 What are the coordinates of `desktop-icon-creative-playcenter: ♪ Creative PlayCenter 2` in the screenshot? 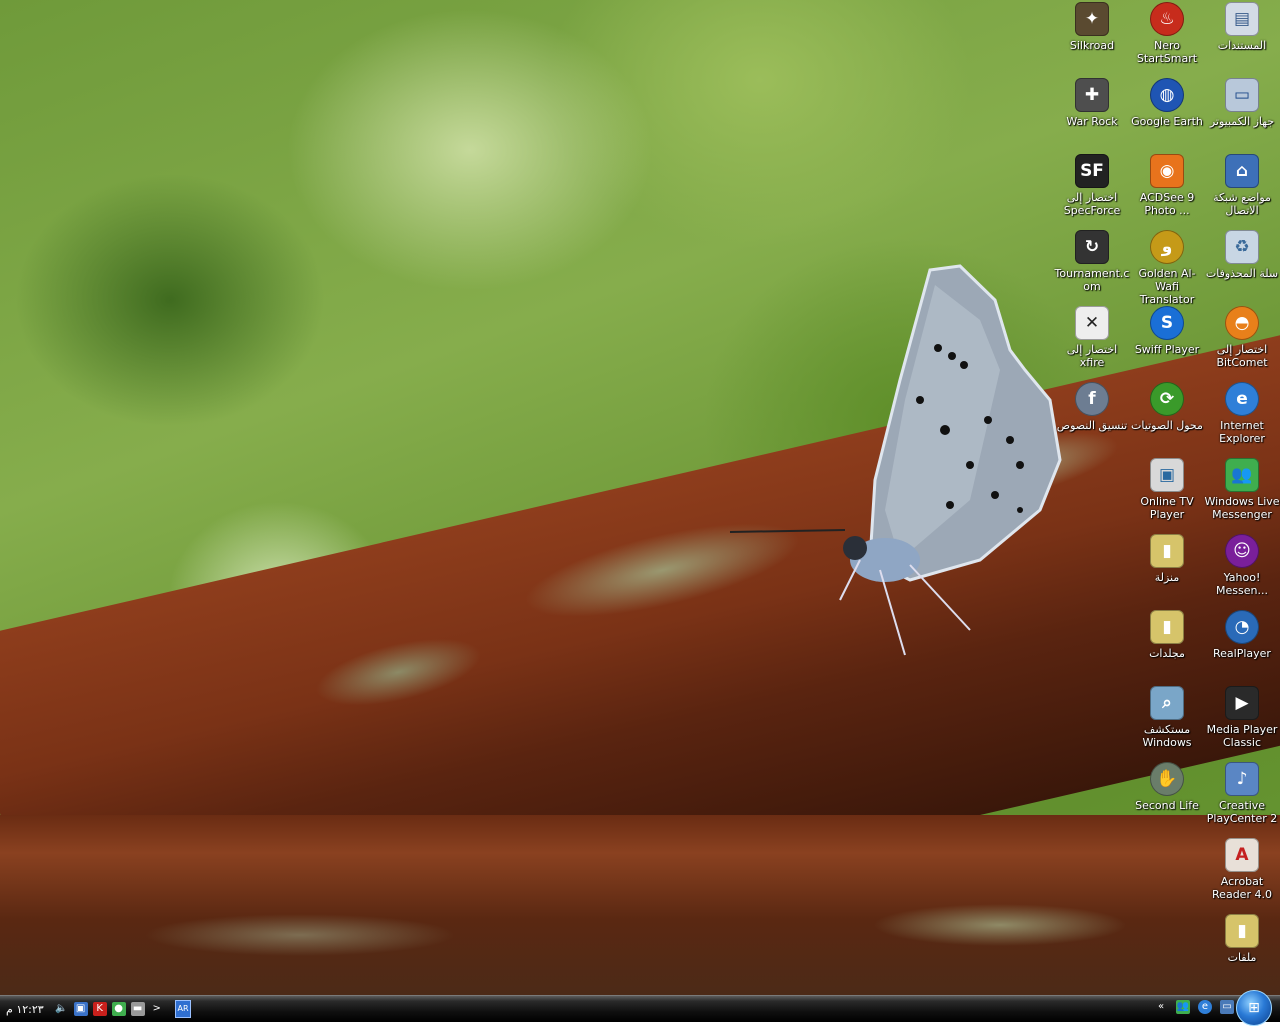 It's located at (1242, 793).